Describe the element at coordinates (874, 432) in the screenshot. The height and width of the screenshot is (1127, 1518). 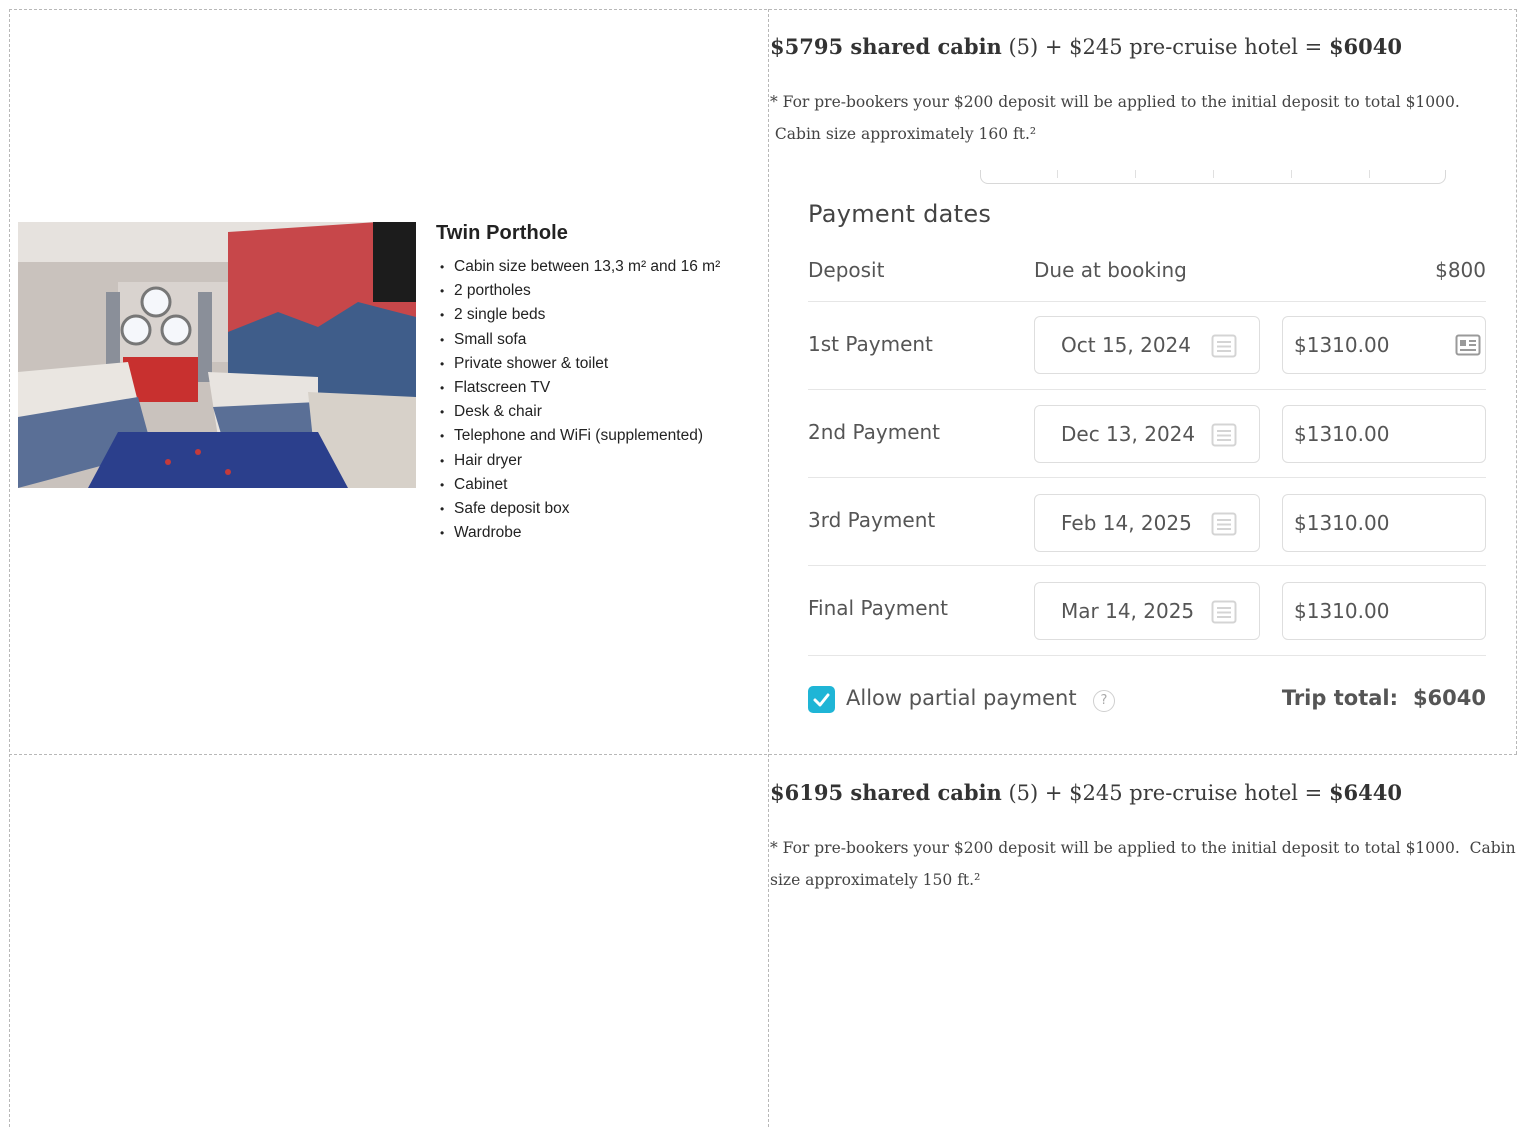
I see `payment-label: 2nd Payment` at that location.